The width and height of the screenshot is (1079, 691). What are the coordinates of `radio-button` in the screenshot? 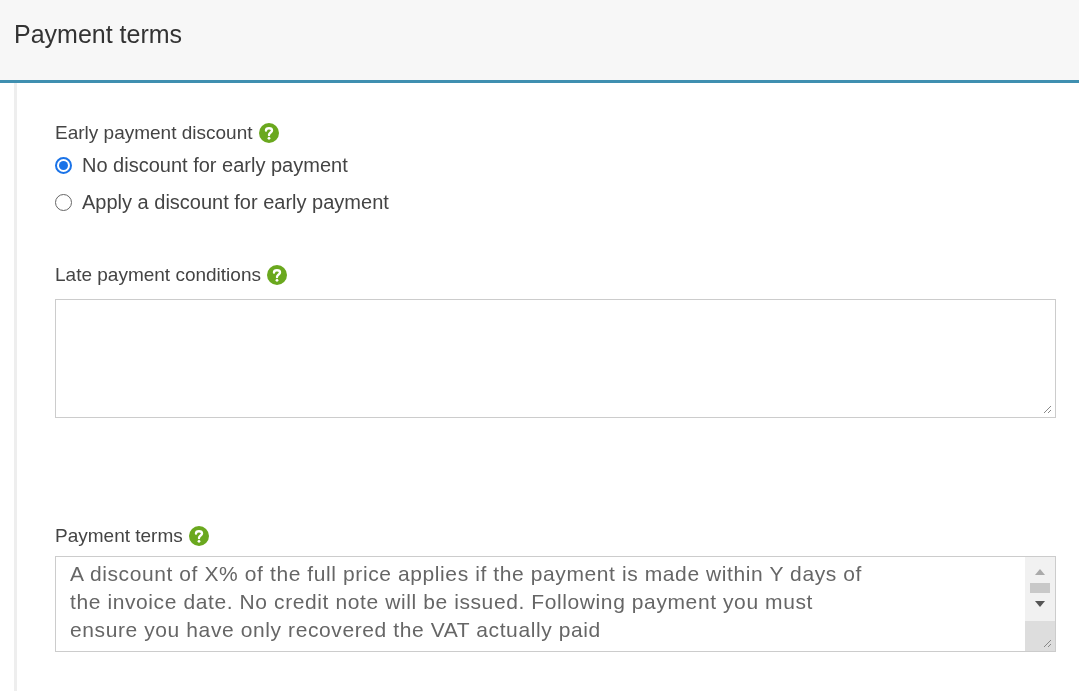 It's located at (63, 165).